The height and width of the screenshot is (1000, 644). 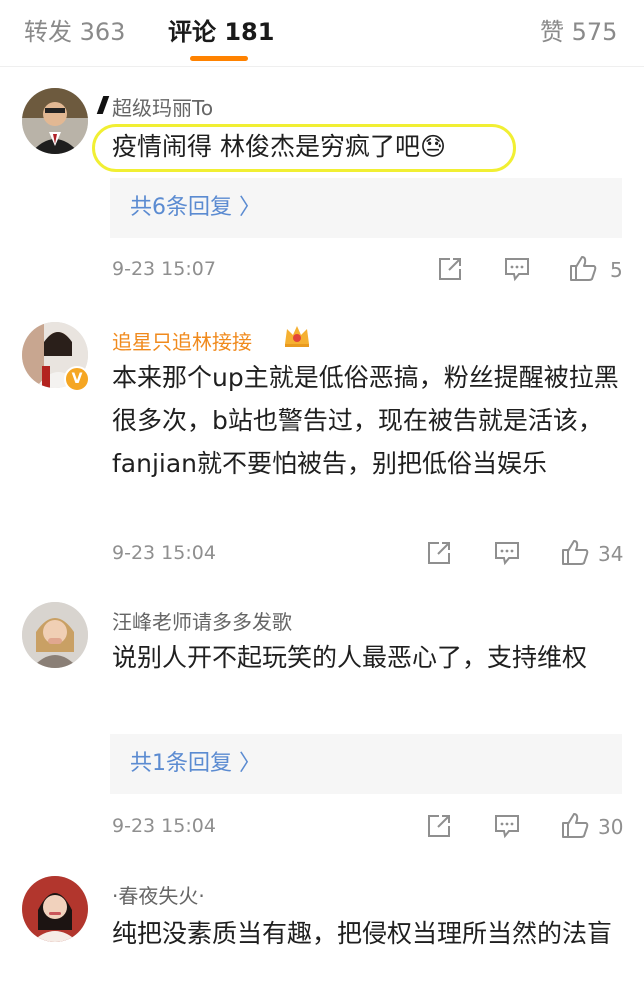 I want to click on tab-reposts: 转发 363, so click(x=74, y=29).